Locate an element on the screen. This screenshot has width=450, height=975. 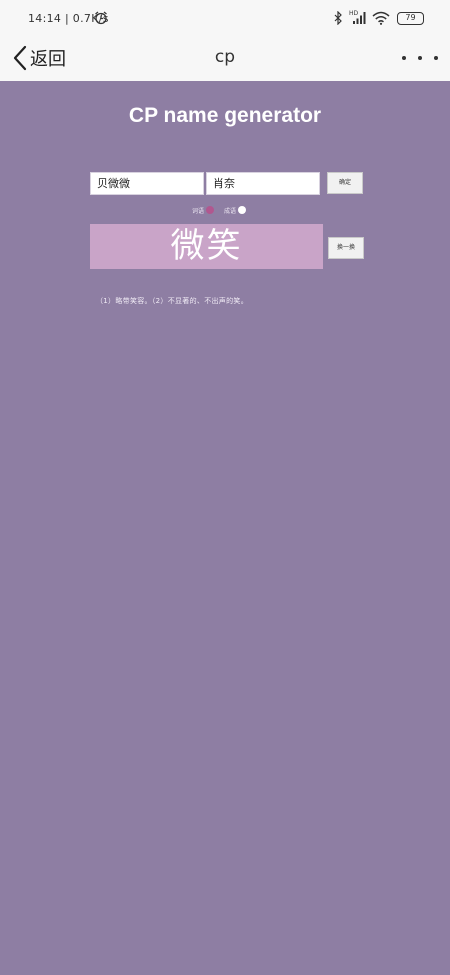
wifi-icon is located at coordinates (381, 18).